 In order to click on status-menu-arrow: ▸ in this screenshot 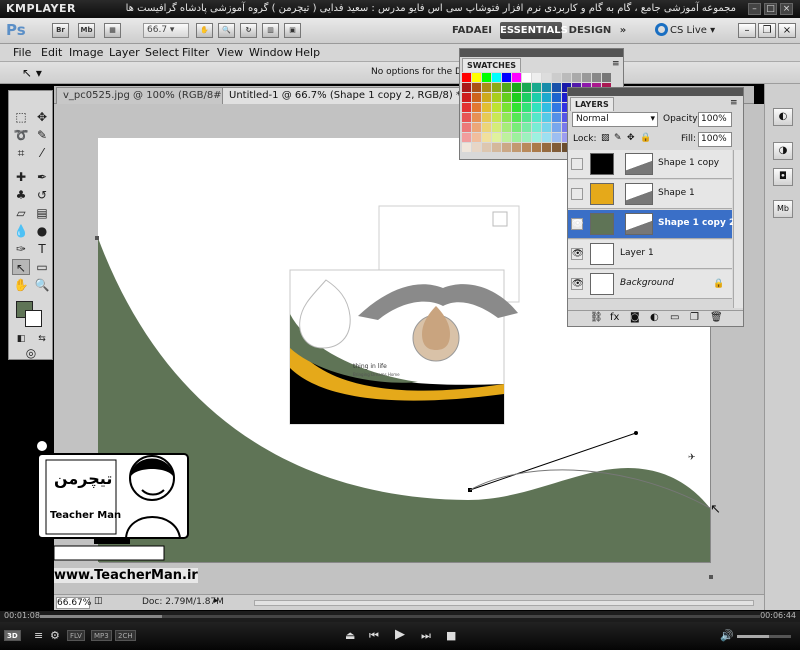, I will do `click(216, 601)`.